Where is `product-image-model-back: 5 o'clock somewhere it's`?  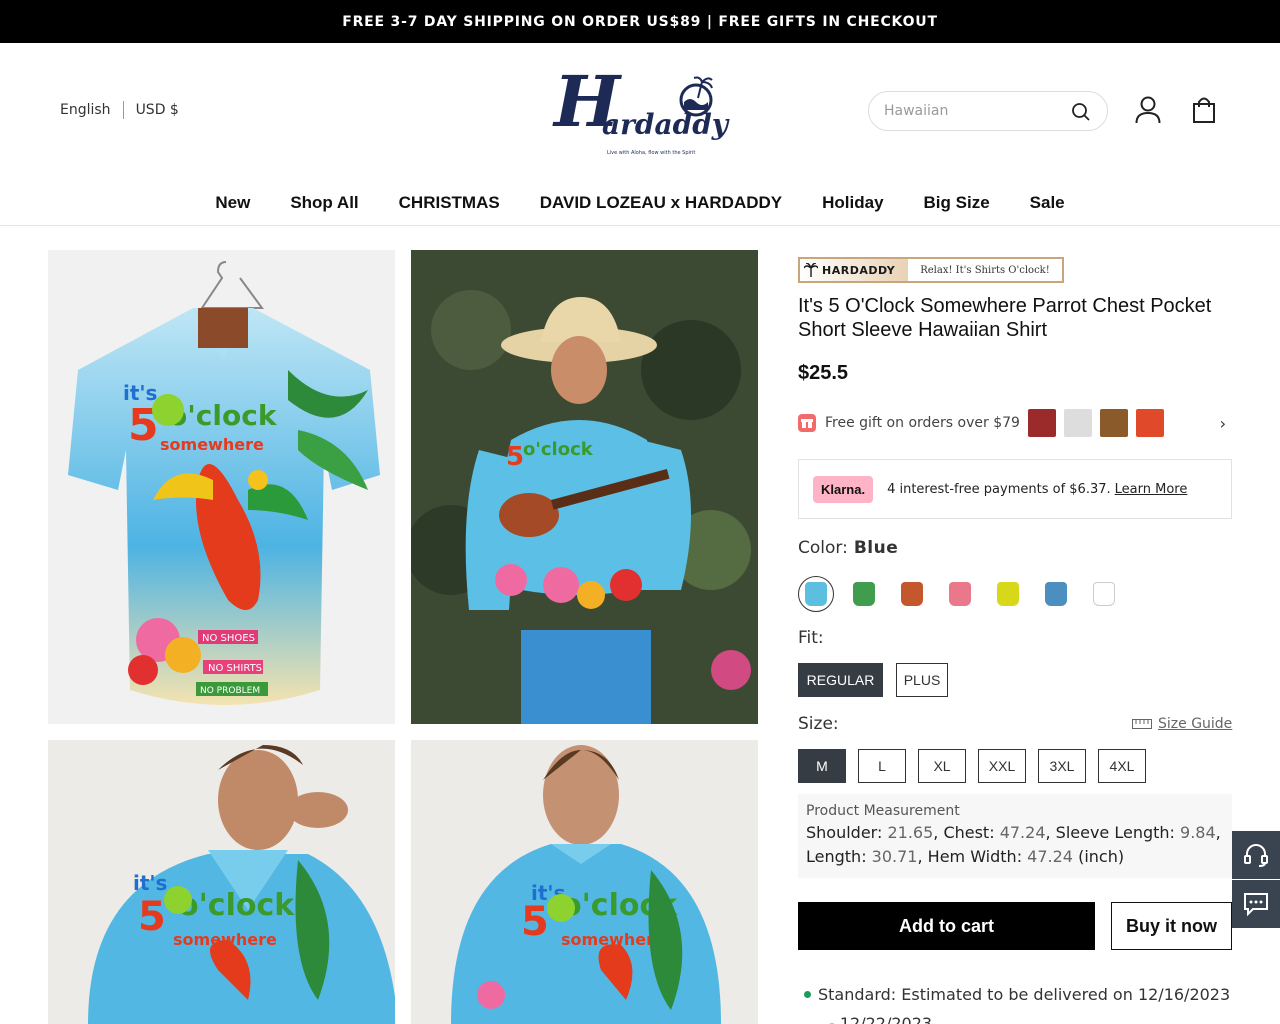 product-image-model-back: 5 o'clock somewhere it's is located at coordinates (584, 882).